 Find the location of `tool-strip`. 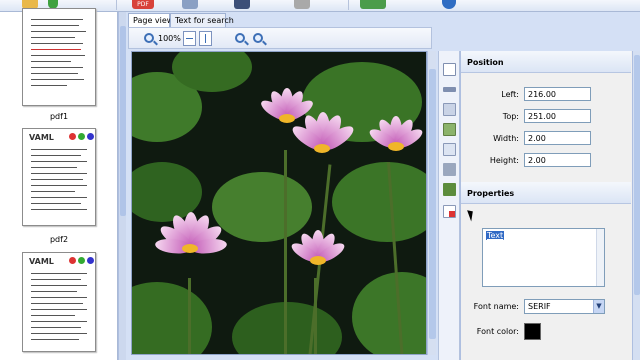

tool-strip is located at coordinates (449, 205).